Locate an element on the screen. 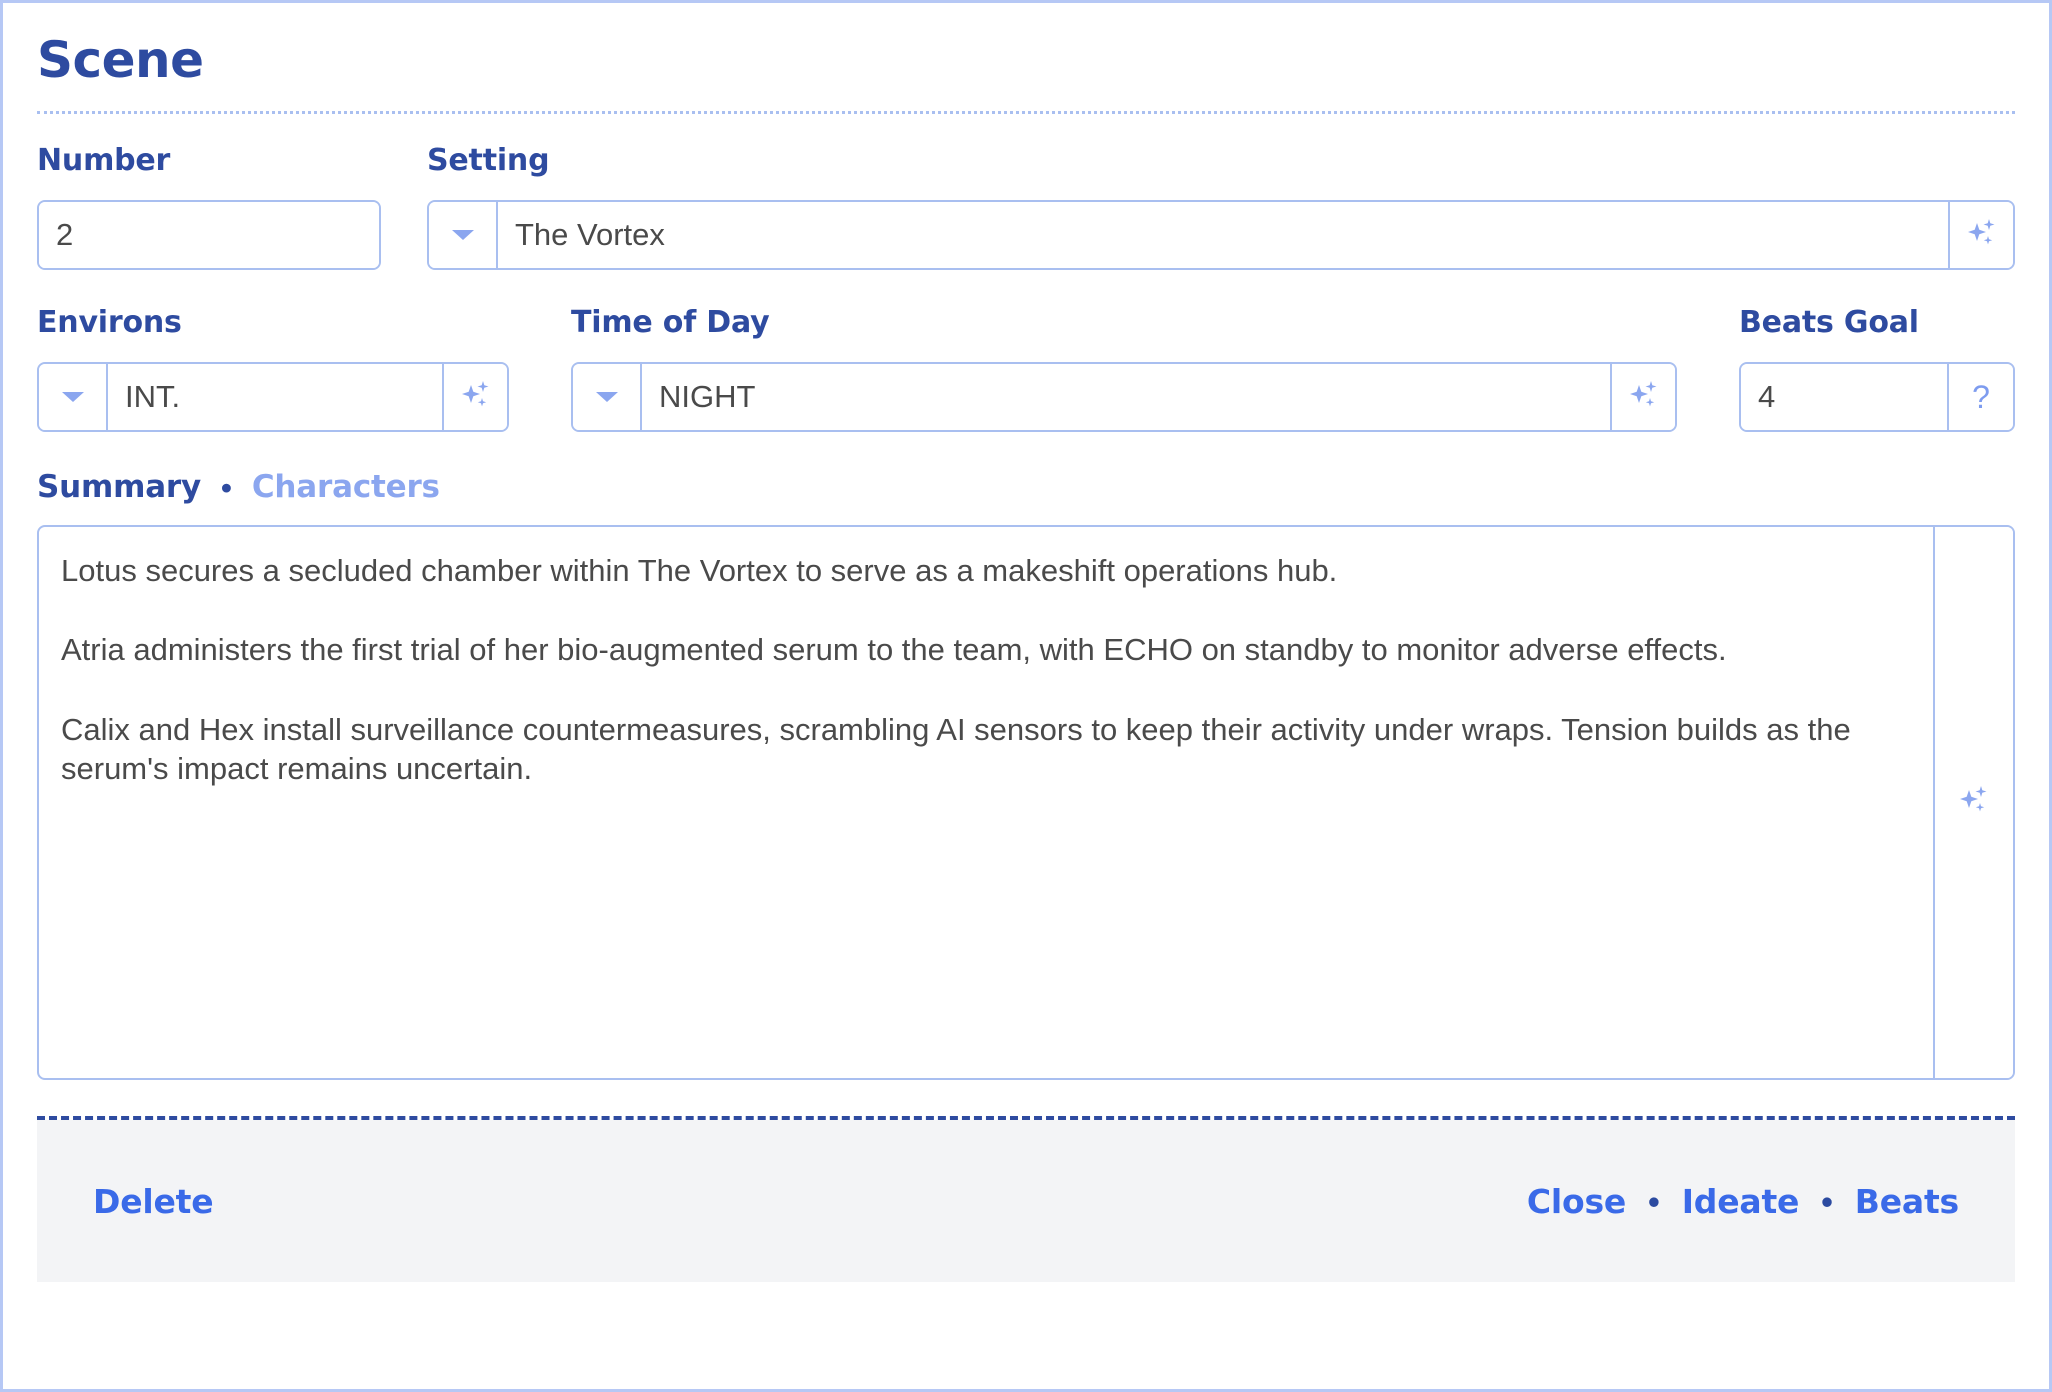 The height and width of the screenshot is (1392, 2052). field-group-environs: Environs INT. is located at coordinates (273, 370).